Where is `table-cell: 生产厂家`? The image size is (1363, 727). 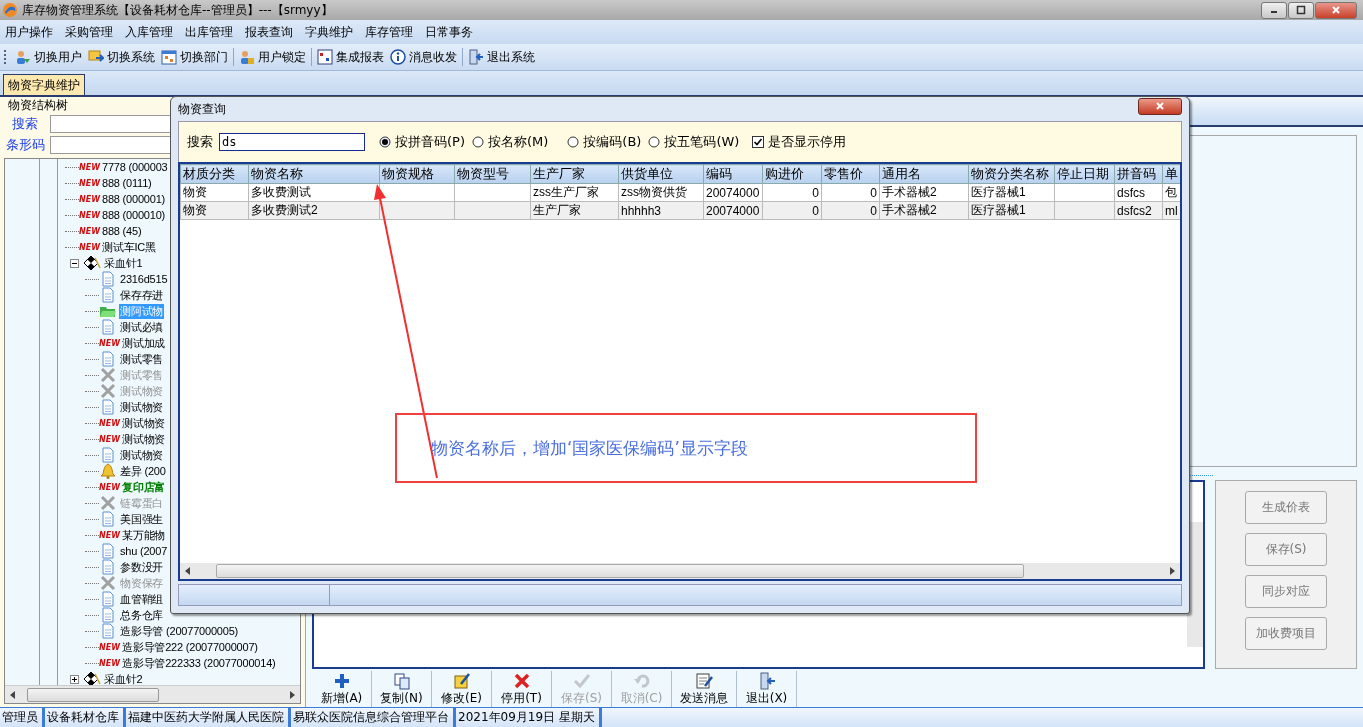 table-cell: 生产厂家 is located at coordinates (557, 210).